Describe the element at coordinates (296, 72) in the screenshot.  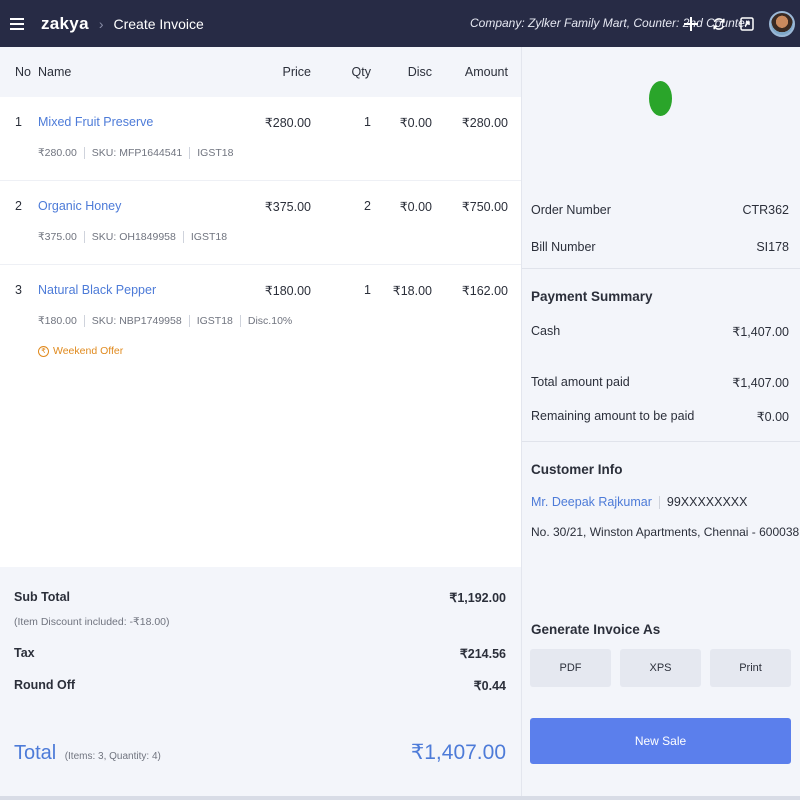
I see `header-price: Price` at that location.